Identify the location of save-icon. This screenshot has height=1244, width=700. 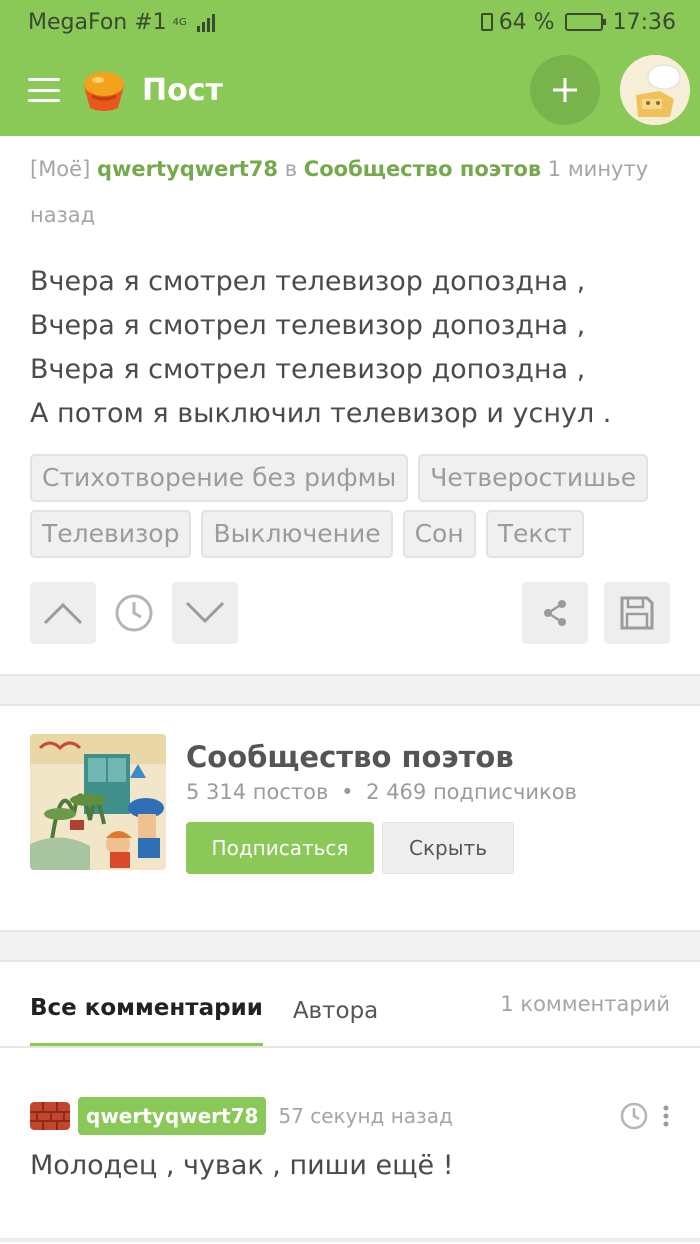
(637, 613).